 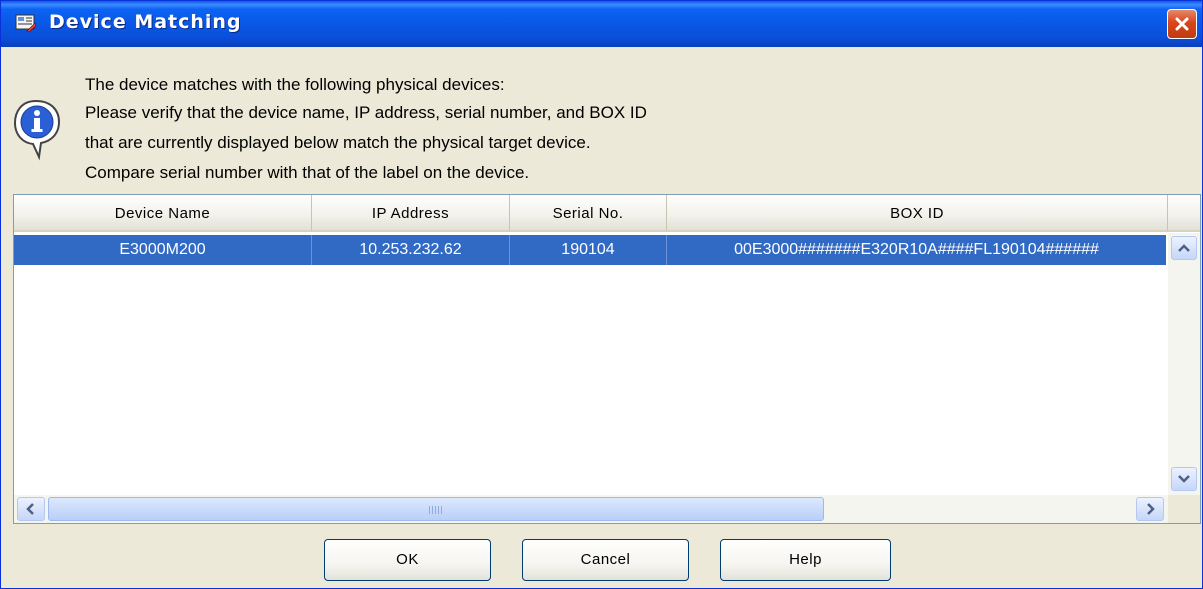 I want to click on column-header-device-name: Device Name, so click(x=163, y=213).